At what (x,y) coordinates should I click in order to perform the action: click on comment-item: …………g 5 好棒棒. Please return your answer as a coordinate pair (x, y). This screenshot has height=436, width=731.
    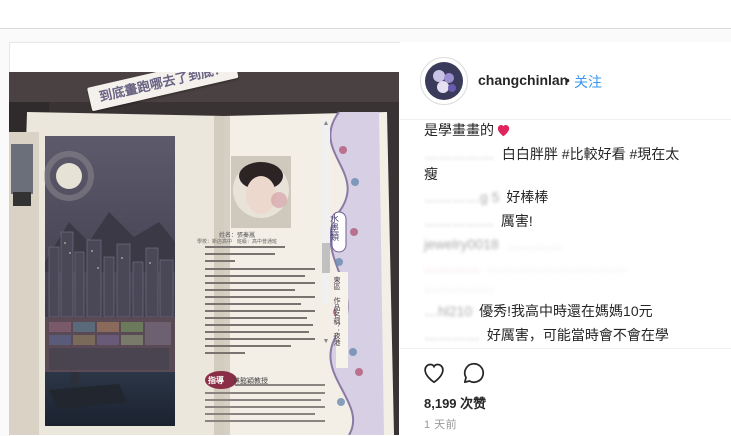
    Looking at the image, I should click on (486, 197).